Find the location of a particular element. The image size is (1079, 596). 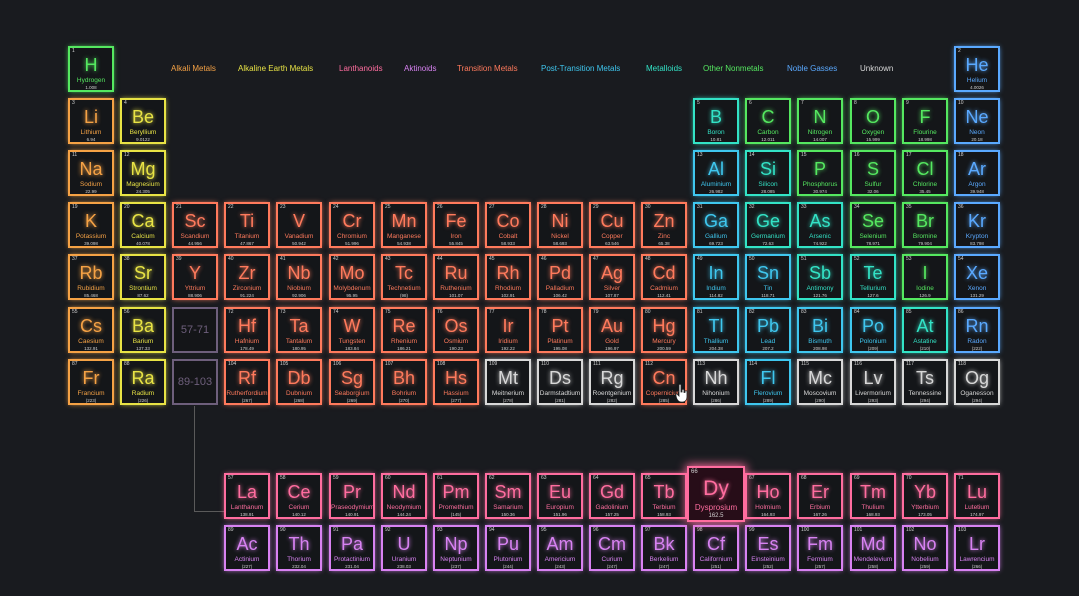

element-cell-osmium: 76 Os Osmium 190.23 is located at coordinates (456, 330).